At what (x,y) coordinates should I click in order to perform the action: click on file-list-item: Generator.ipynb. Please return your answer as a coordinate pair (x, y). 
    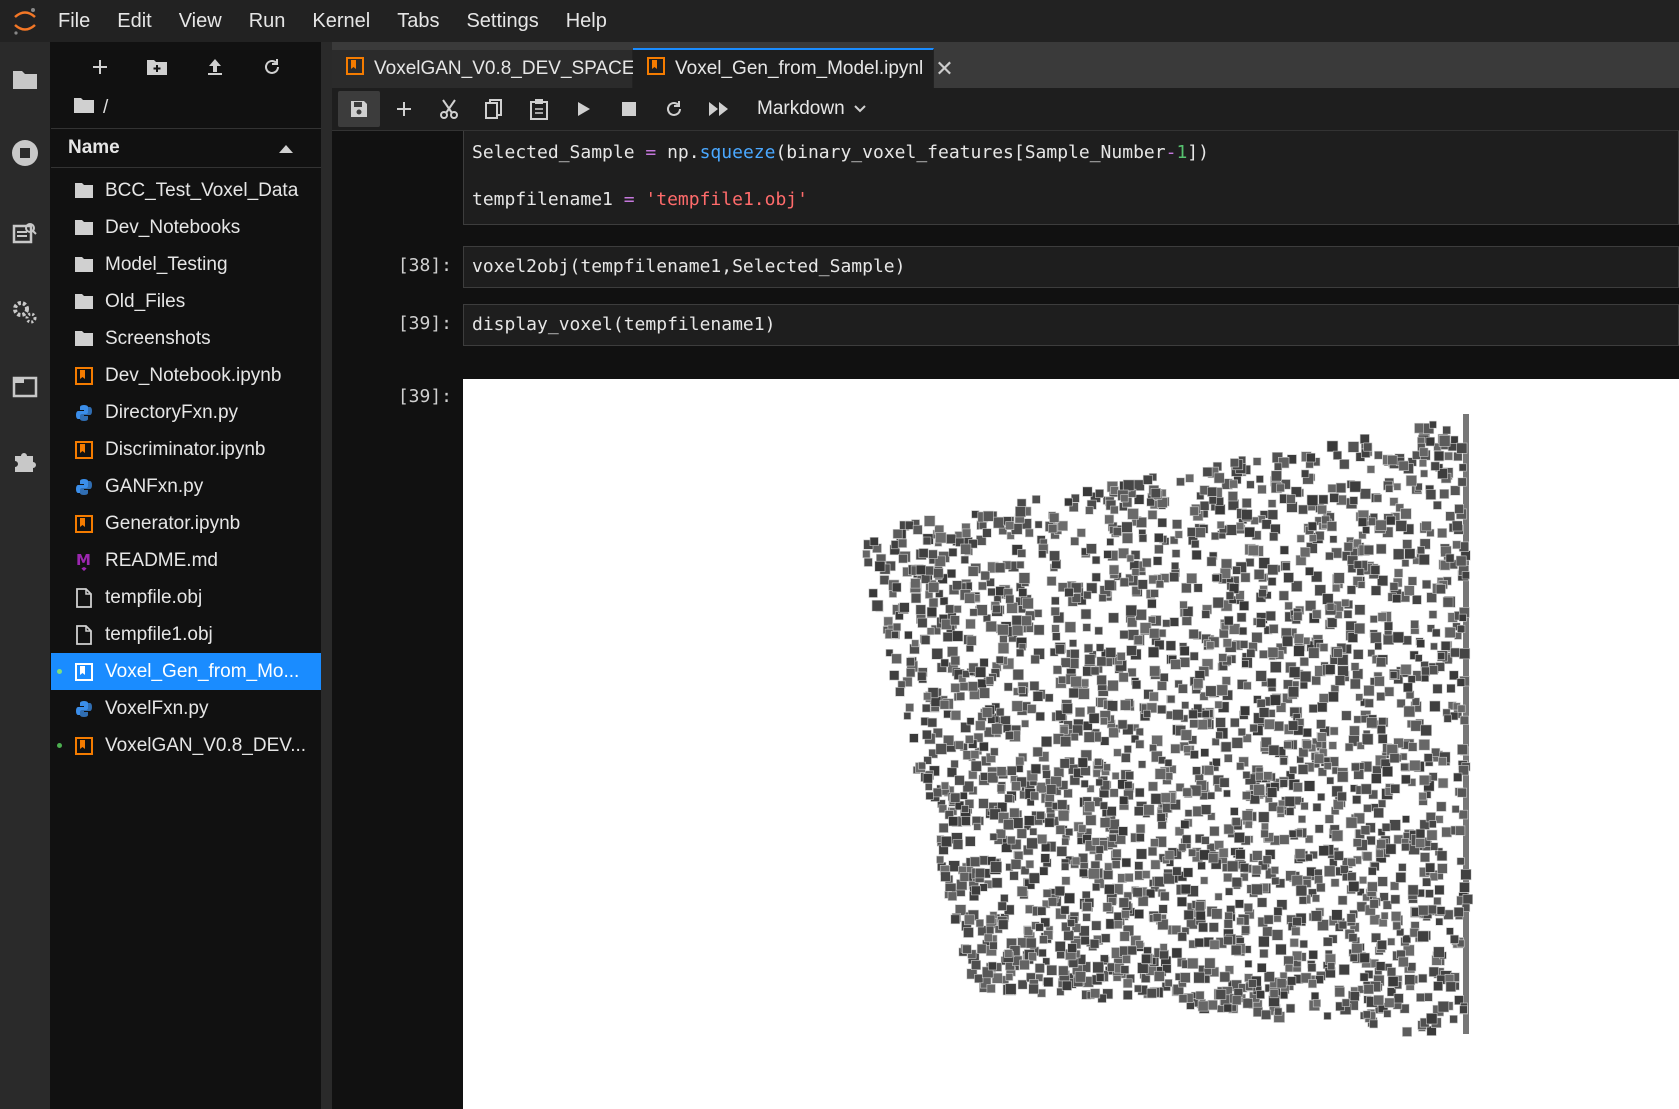
    Looking at the image, I should click on (186, 523).